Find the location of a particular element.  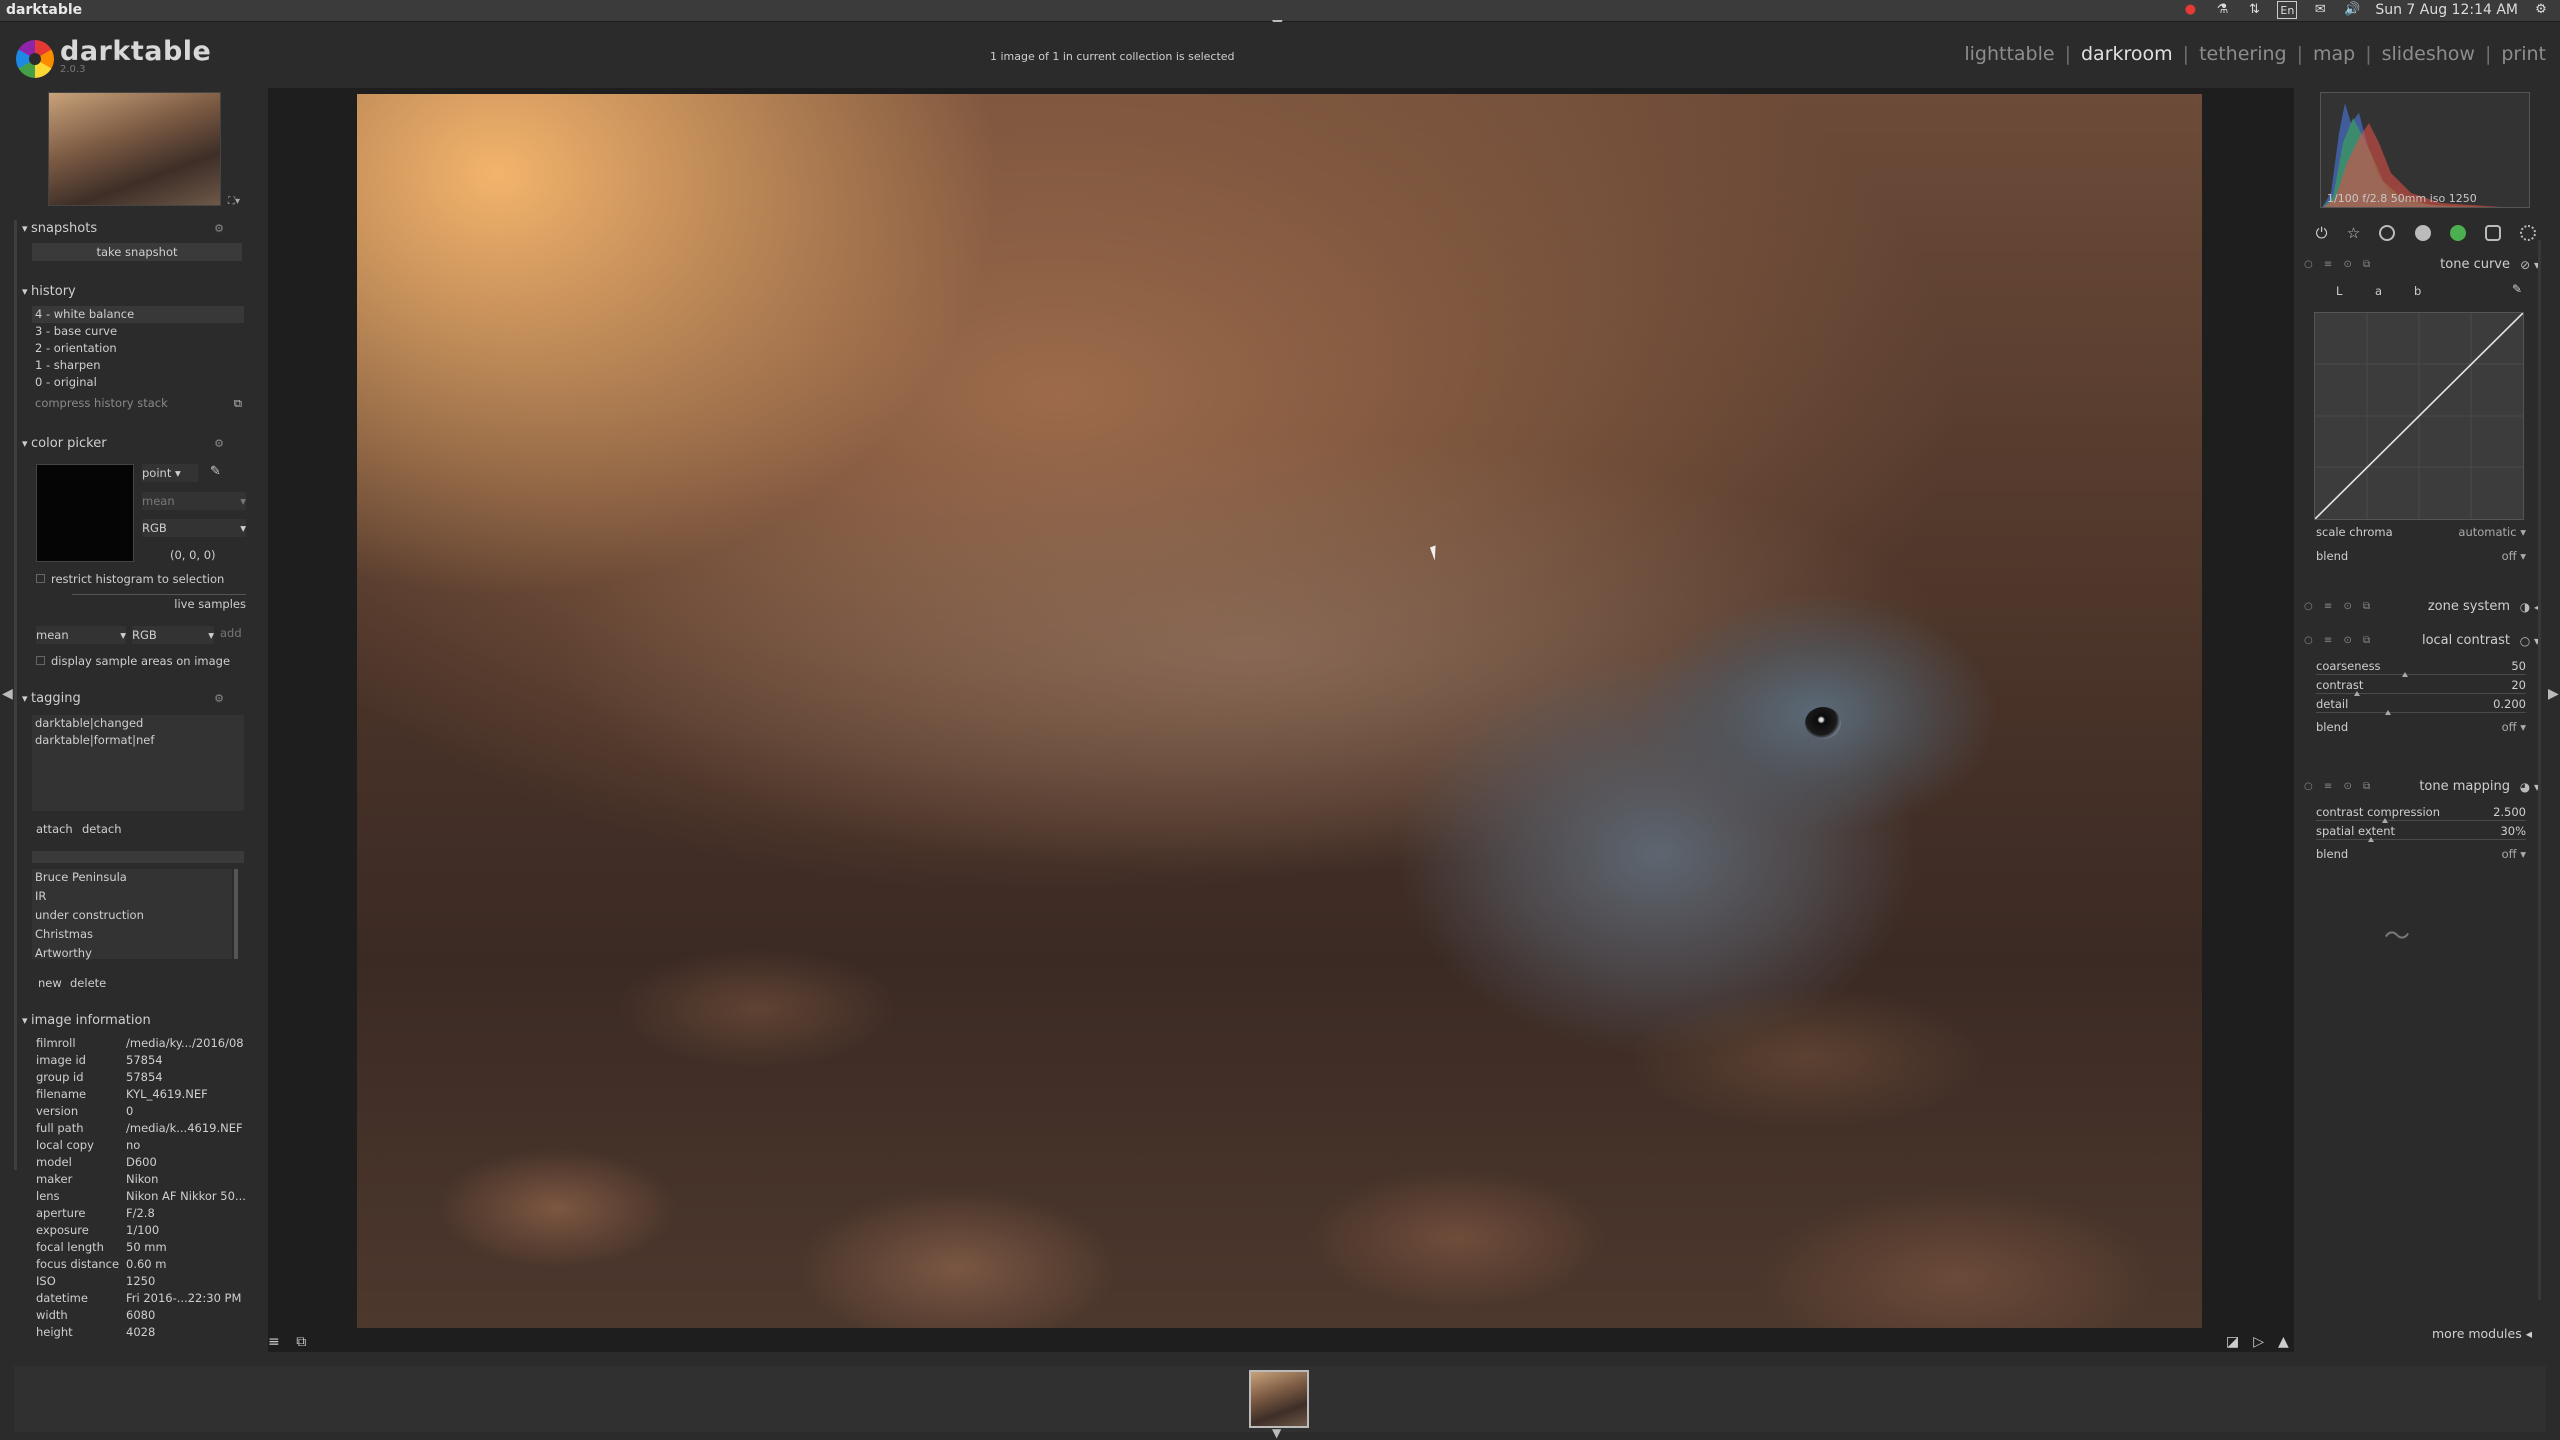

styles-icon: ⧉ is located at coordinates (301, 1342).